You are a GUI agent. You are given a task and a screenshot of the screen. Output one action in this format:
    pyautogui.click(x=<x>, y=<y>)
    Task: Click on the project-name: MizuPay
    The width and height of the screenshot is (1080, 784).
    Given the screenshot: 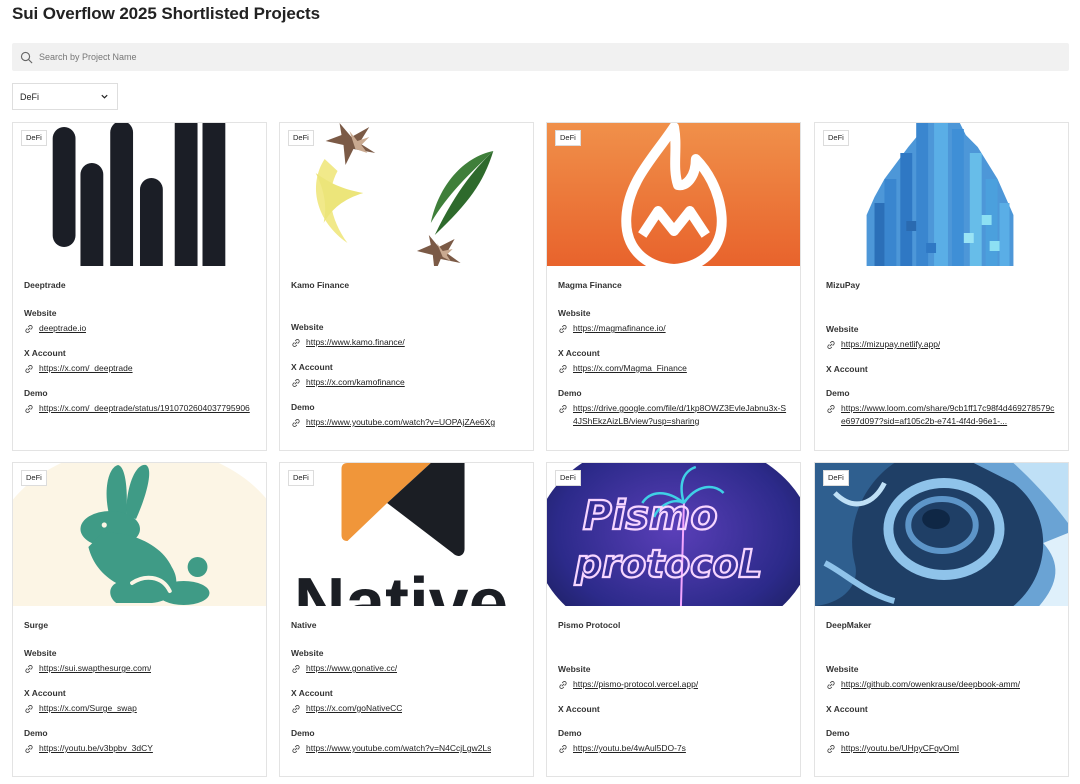 What is the action you would take?
    pyautogui.click(x=843, y=285)
    